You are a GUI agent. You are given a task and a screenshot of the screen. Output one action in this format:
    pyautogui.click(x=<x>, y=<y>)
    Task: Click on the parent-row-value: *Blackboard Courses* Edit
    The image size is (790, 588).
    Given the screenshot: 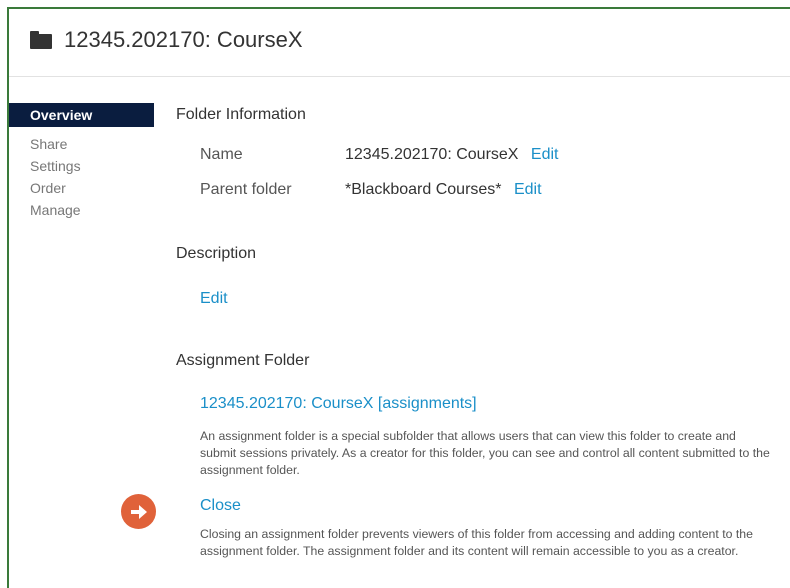 What is the action you would take?
    pyautogui.click(x=443, y=190)
    